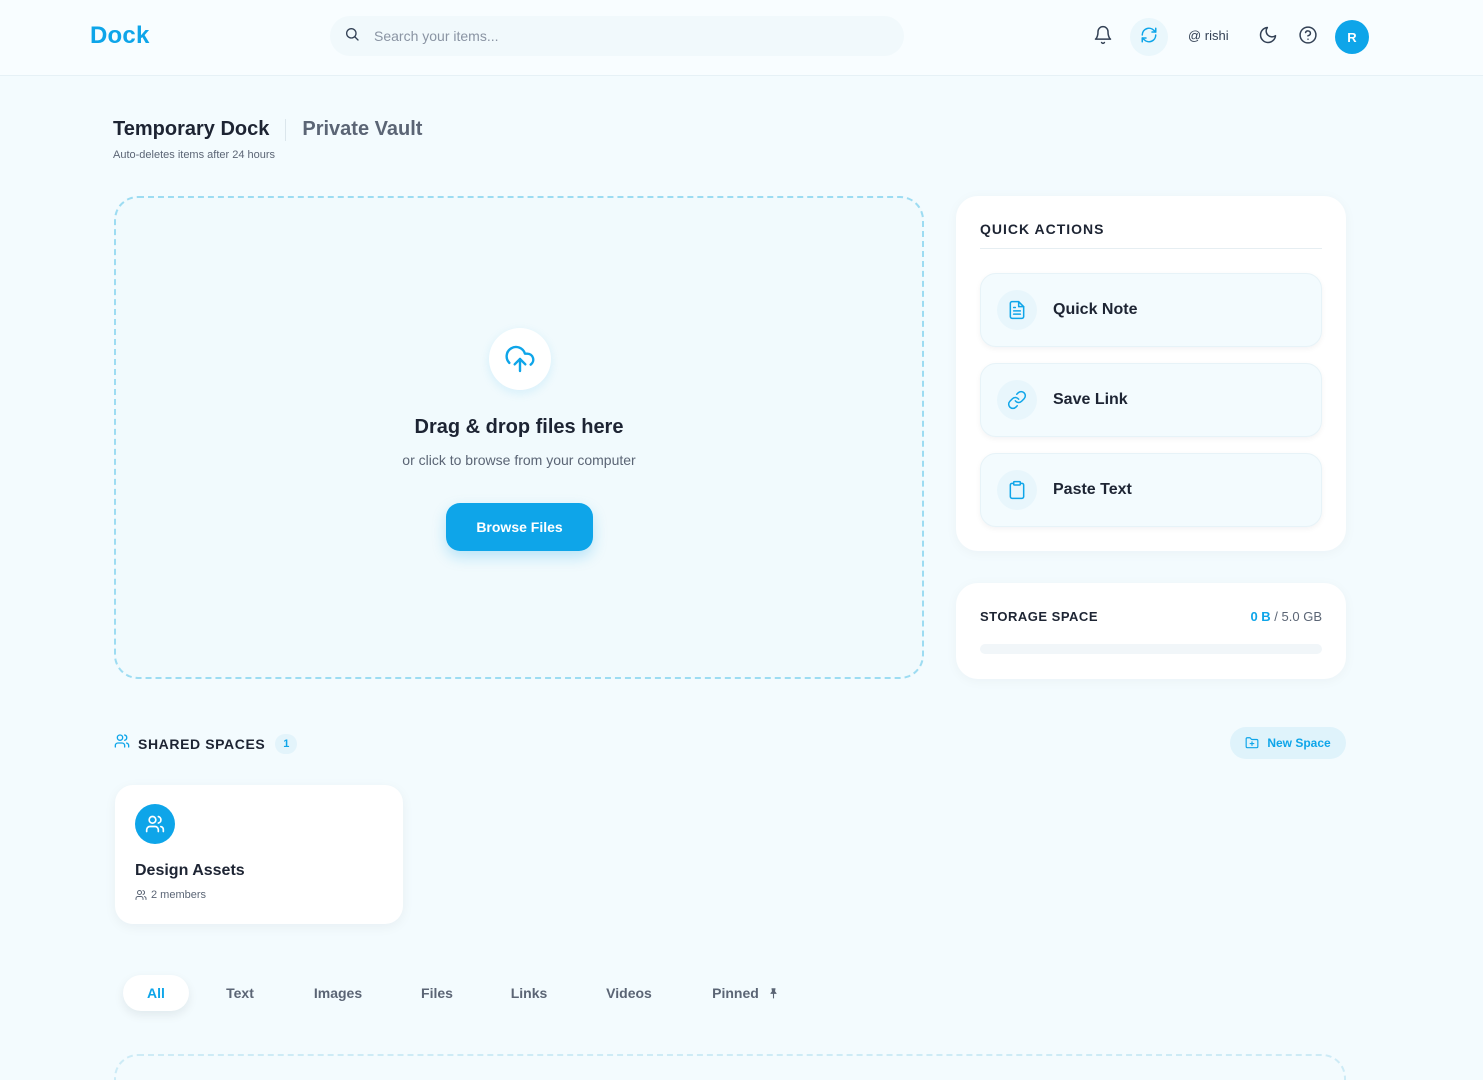 Image resolution: width=1483 pixels, height=1080 pixels. I want to click on filter-tab-pinned-label: Pinned, so click(735, 993).